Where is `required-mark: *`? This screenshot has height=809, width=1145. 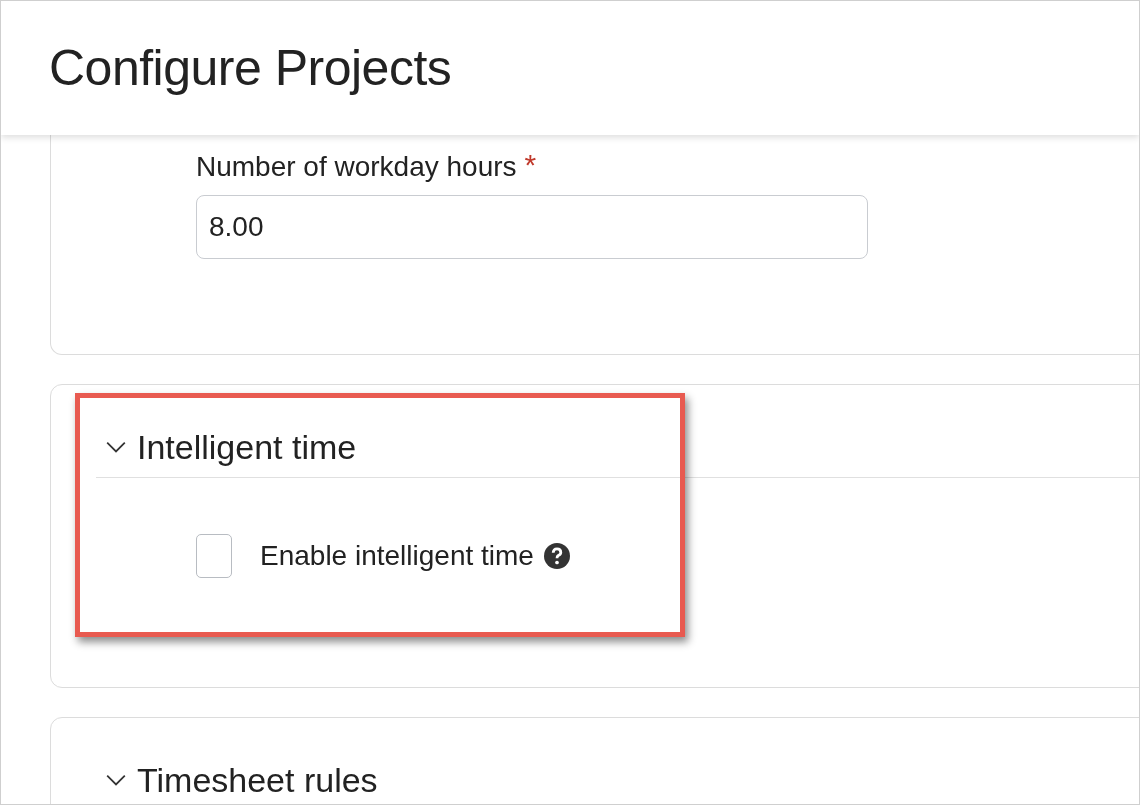
required-mark: * is located at coordinates (530, 164).